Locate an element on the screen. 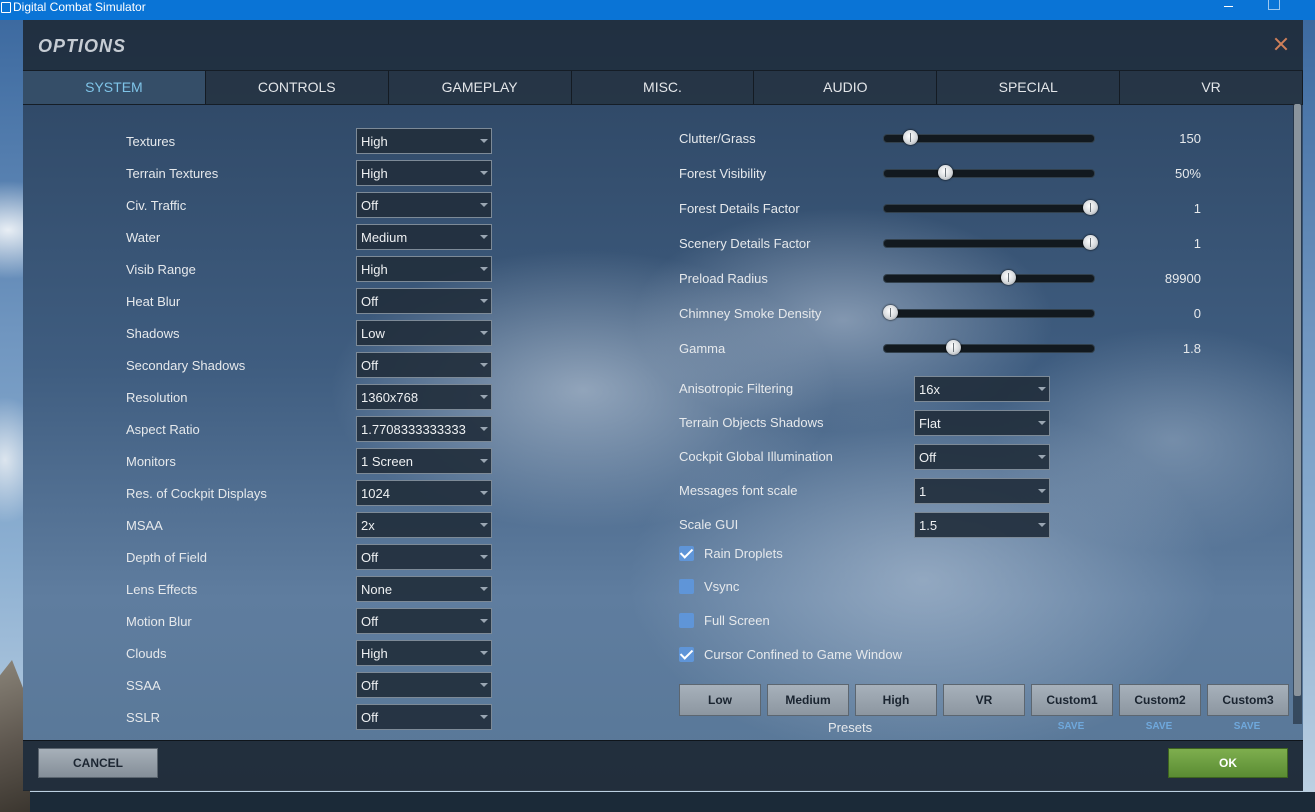  setting-row-heat-blur: Heat Blur Off is located at coordinates (263, 301).